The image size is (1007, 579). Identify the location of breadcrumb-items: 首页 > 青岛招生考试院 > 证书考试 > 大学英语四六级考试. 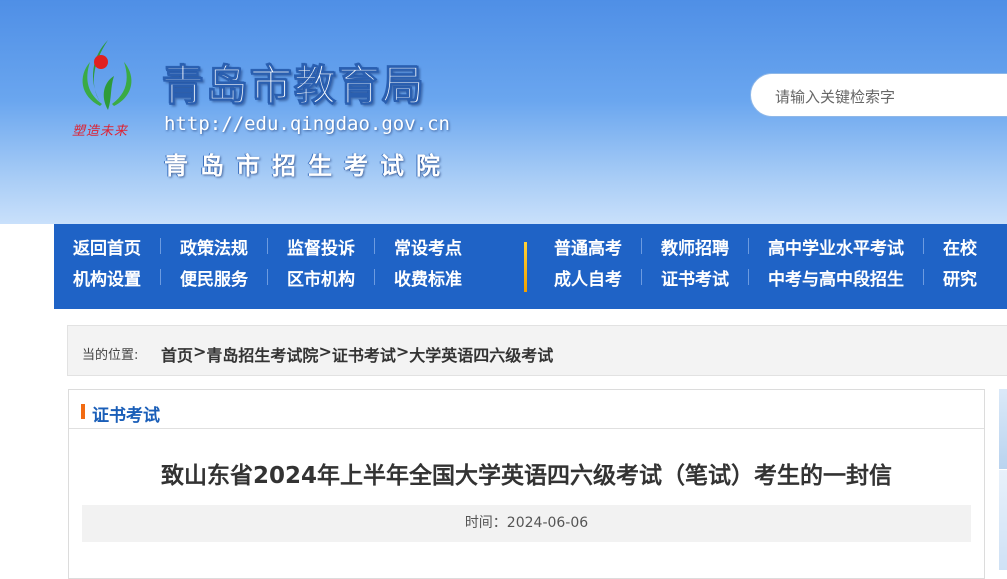
(357, 354).